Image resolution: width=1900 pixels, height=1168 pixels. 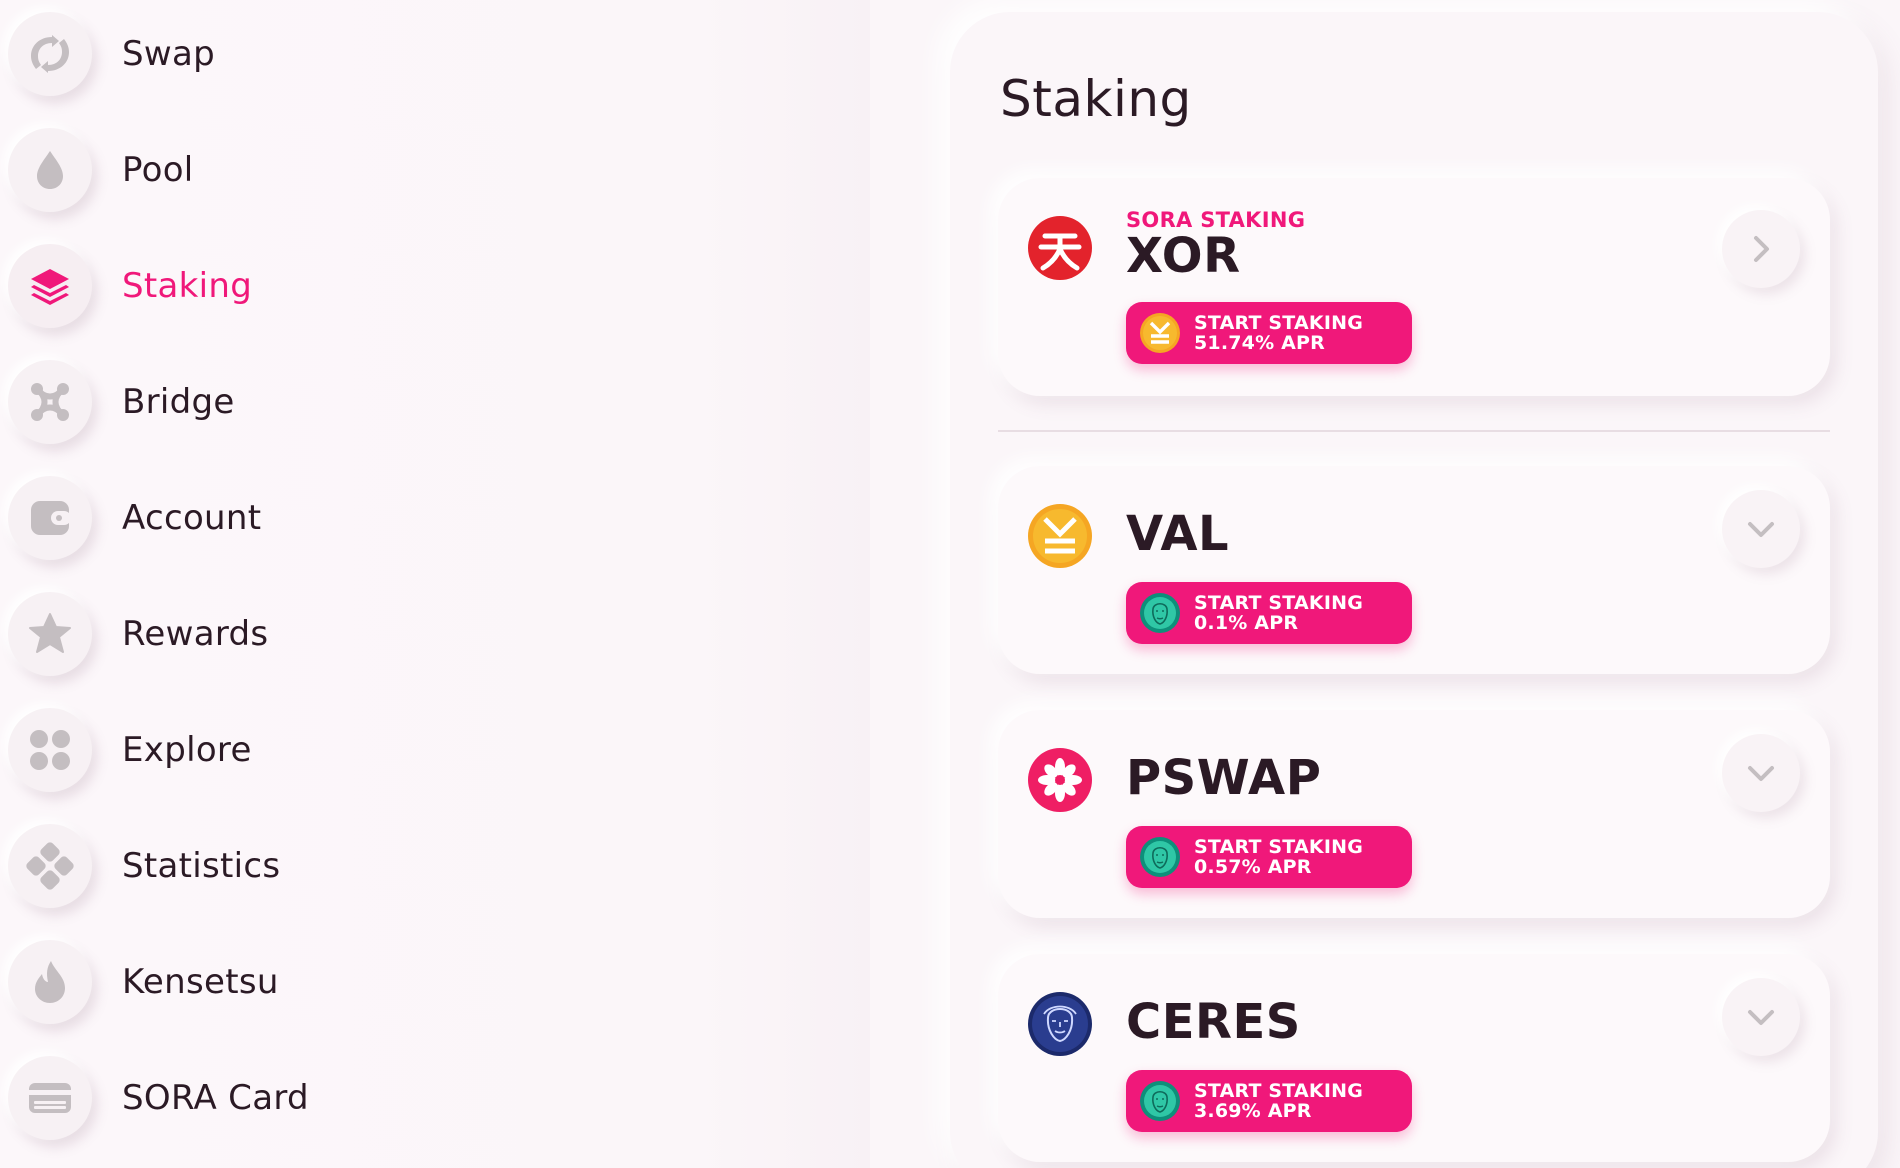 I want to click on statistics-icon, so click(x=50, y=866).